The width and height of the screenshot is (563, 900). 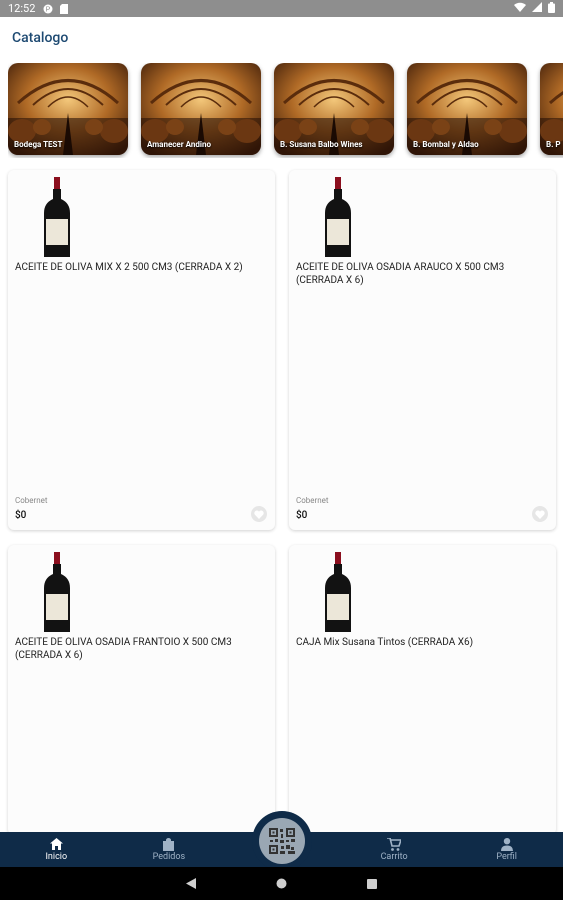 What do you see at coordinates (551, 8) in the screenshot?
I see `battery-icon` at bounding box center [551, 8].